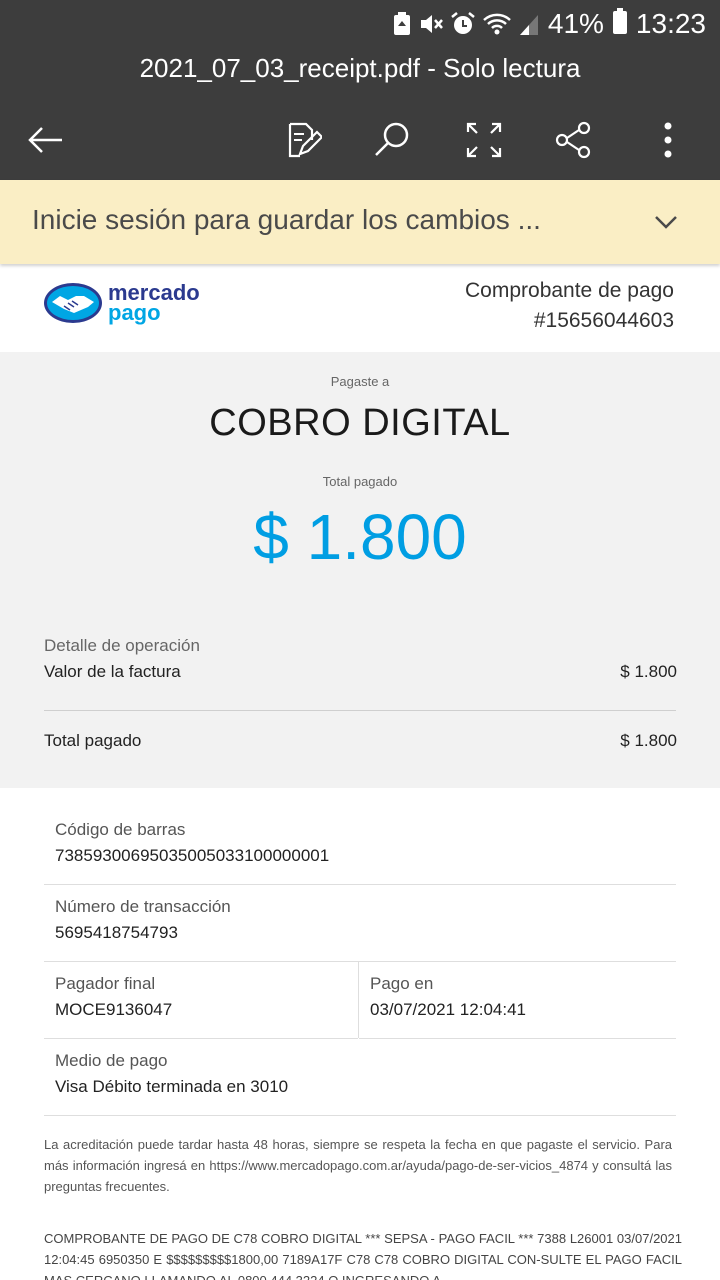  Describe the element at coordinates (431, 24) in the screenshot. I see `mute-icon` at that location.